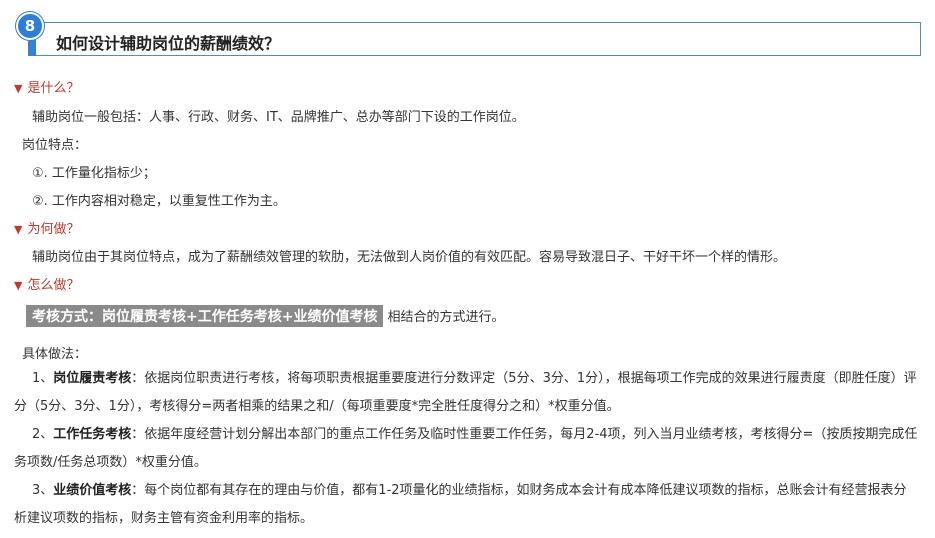  I want to click on method-highlight: 考核方式：岗位履责考核+工作任务考核+业绩价值考核, so click(205, 316).